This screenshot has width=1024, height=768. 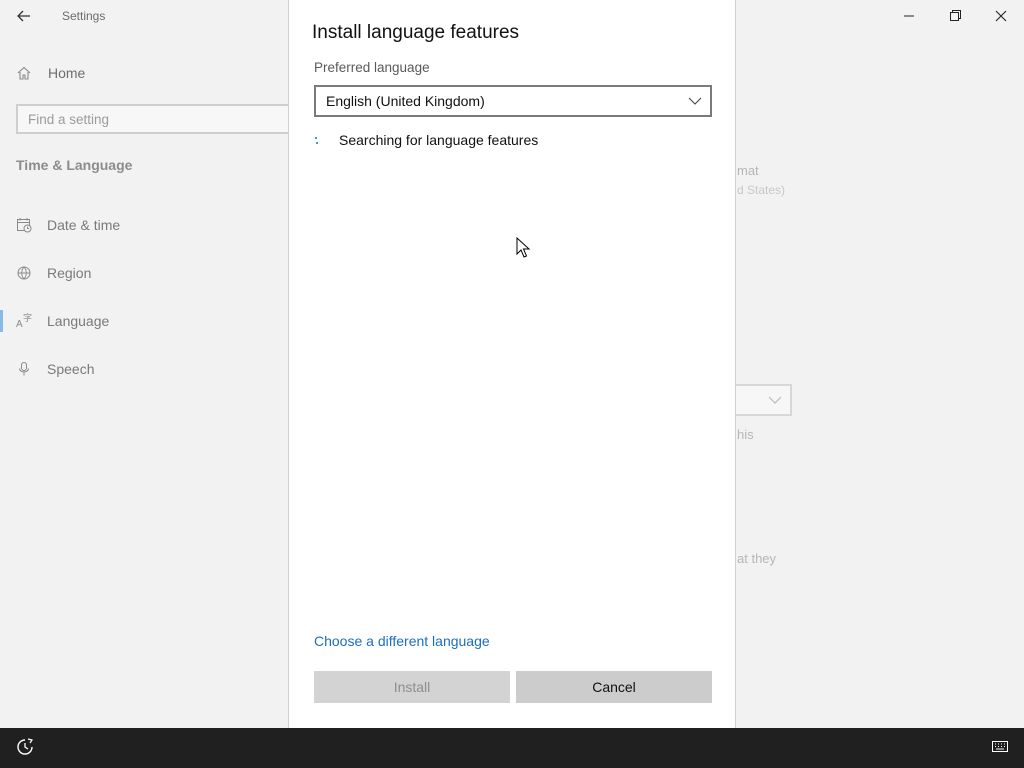 I want to click on close-window-button, so click(x=1001, y=16).